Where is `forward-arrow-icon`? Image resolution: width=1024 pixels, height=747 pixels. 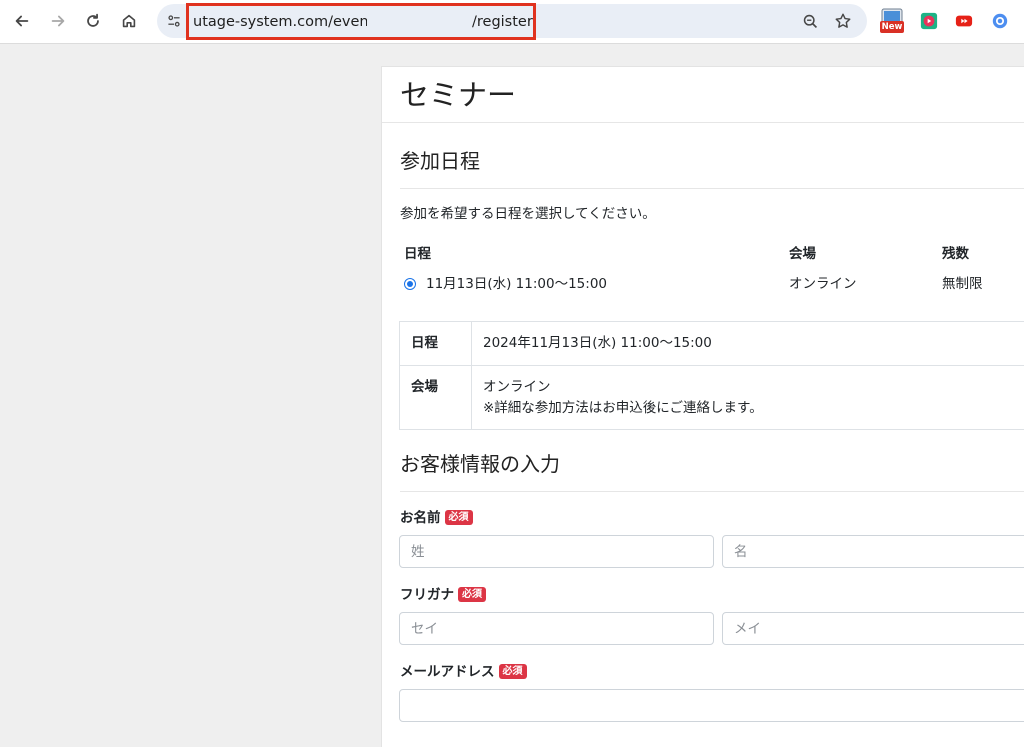
forward-arrow-icon is located at coordinates (58, 21).